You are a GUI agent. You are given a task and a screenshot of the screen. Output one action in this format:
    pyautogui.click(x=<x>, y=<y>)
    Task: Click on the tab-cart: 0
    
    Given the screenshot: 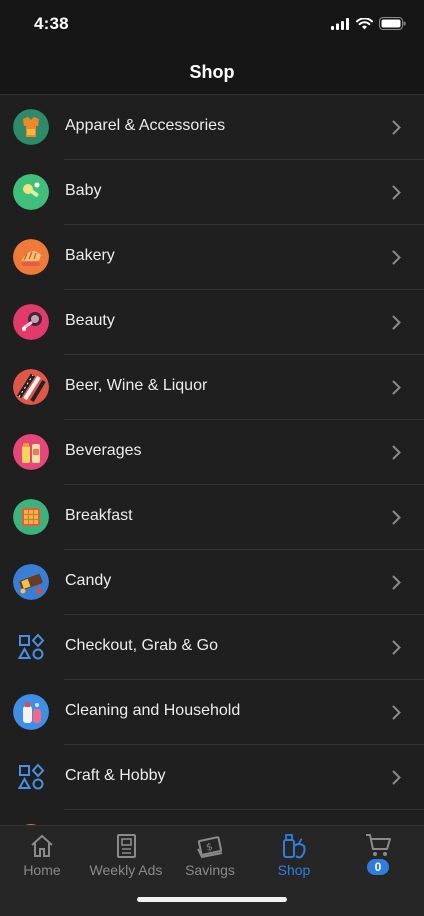 What is the action you would take?
    pyautogui.click(x=378, y=854)
    